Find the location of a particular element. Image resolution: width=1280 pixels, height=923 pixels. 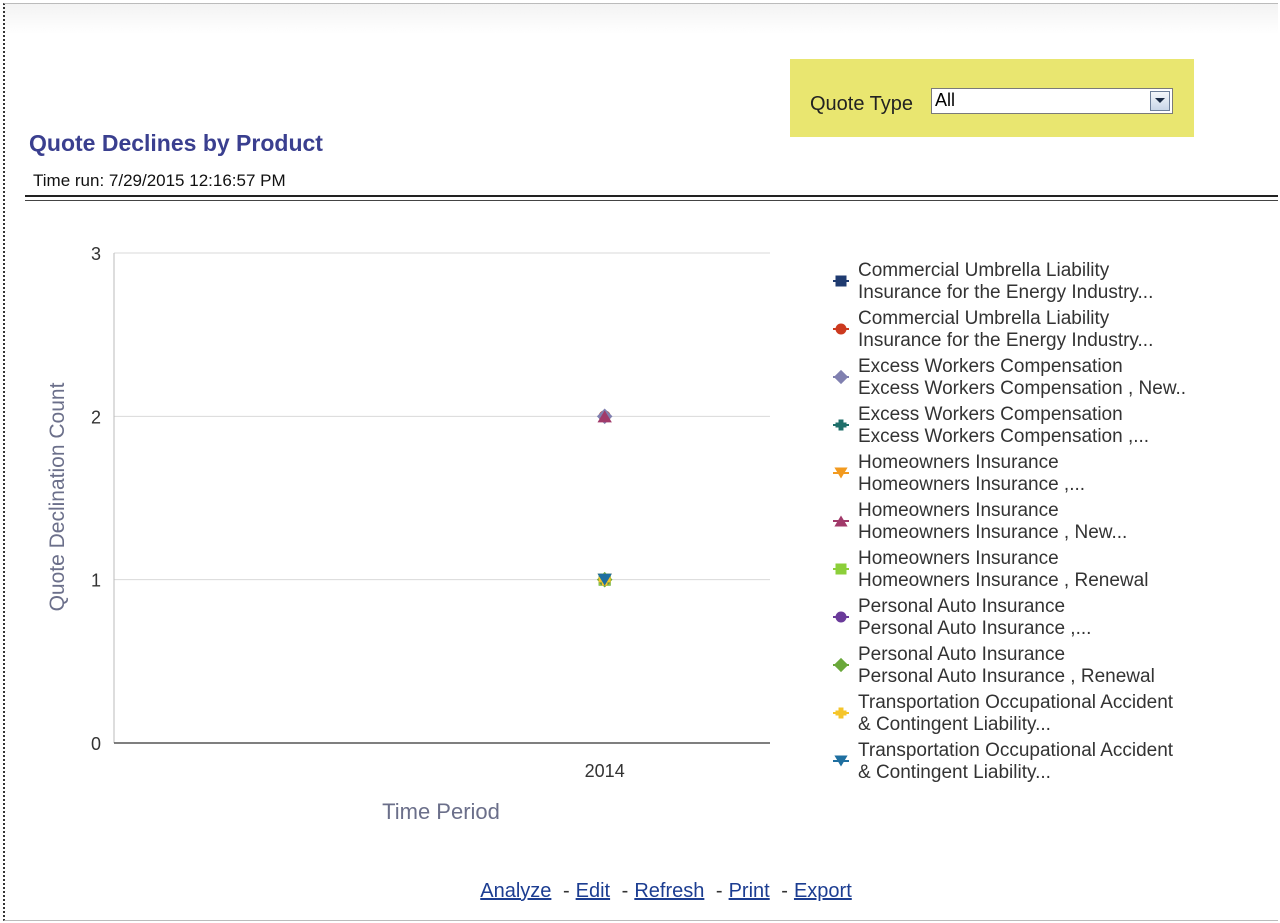

x-tick-label: 2014 is located at coordinates (605, 771).